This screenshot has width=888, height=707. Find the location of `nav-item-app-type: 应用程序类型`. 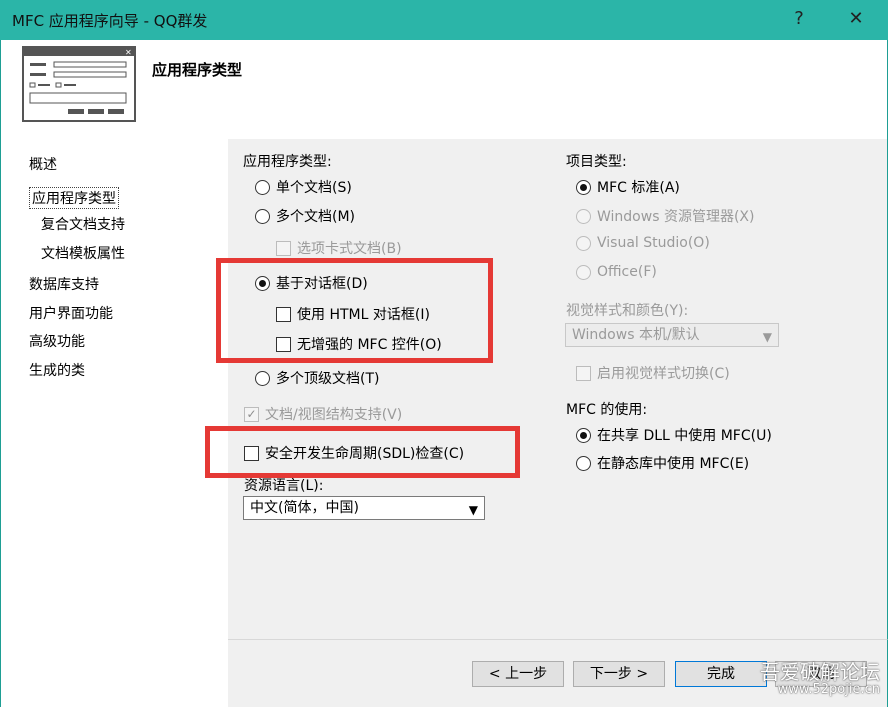

nav-item-app-type: 应用程序类型 is located at coordinates (74, 198).